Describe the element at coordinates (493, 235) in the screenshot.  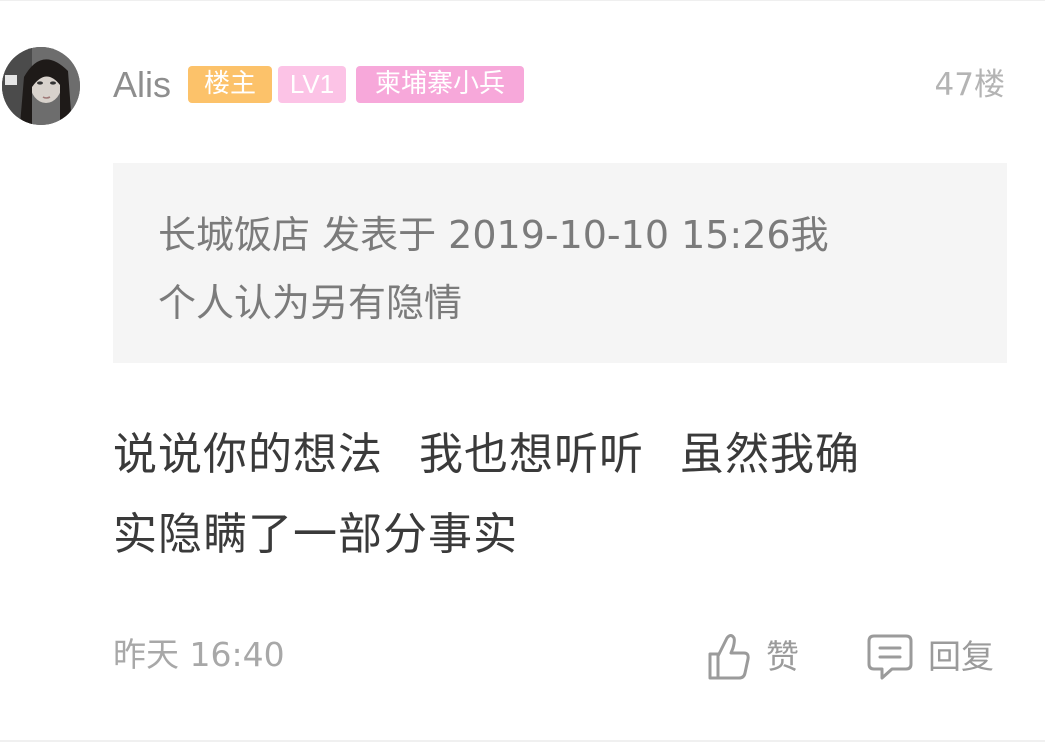
I see `quote-line-1: 长城饭店 发表于 2019-10-10 15:26我` at that location.